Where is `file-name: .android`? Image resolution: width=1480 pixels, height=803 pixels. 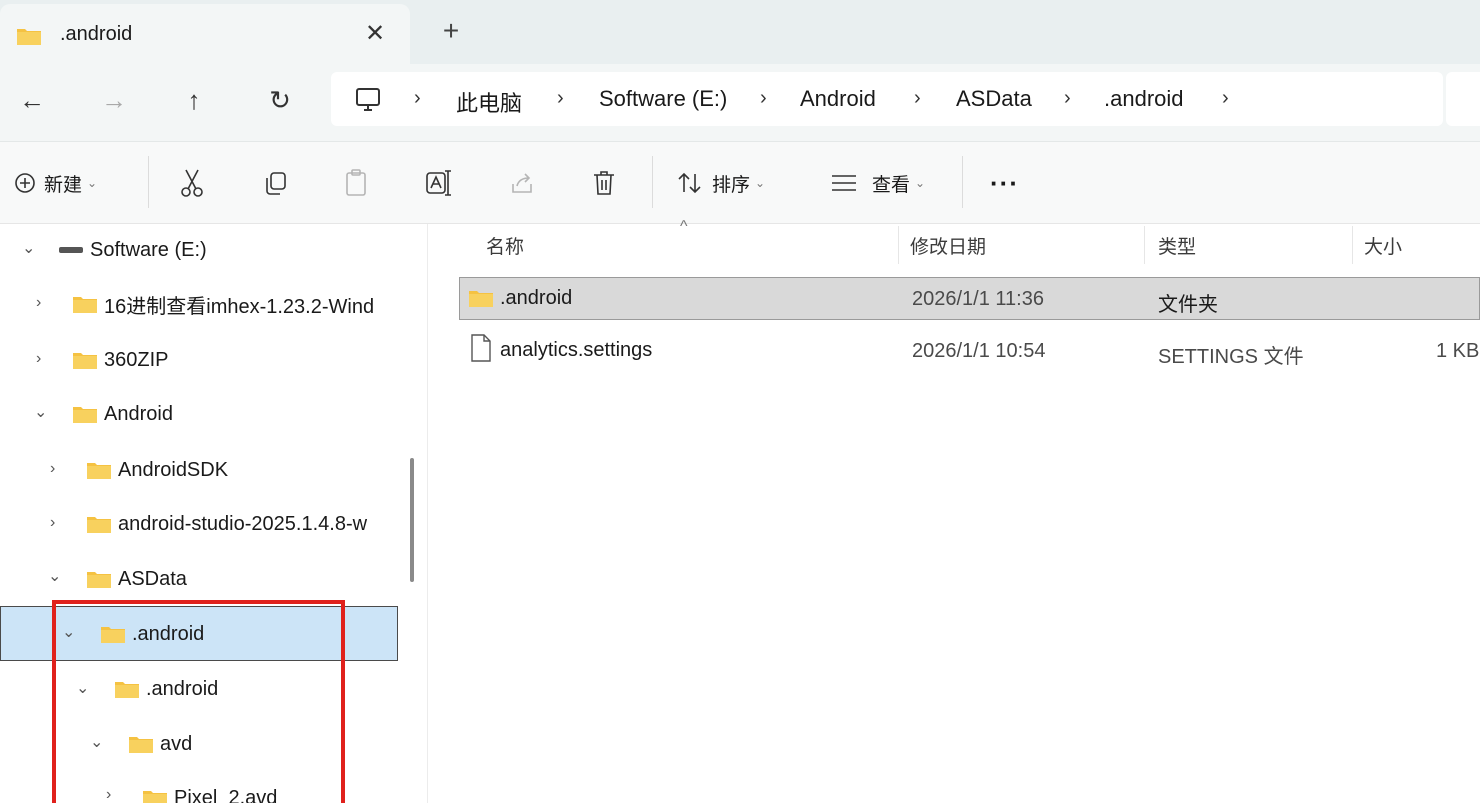
file-name: .android is located at coordinates (536, 298).